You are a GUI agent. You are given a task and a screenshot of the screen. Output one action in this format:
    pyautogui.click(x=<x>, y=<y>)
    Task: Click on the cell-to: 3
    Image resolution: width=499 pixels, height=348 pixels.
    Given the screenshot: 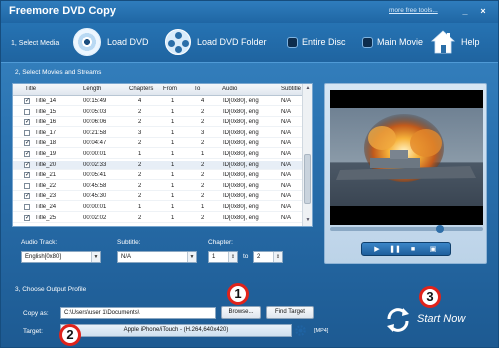 What is the action you would take?
    pyautogui.click(x=203, y=132)
    